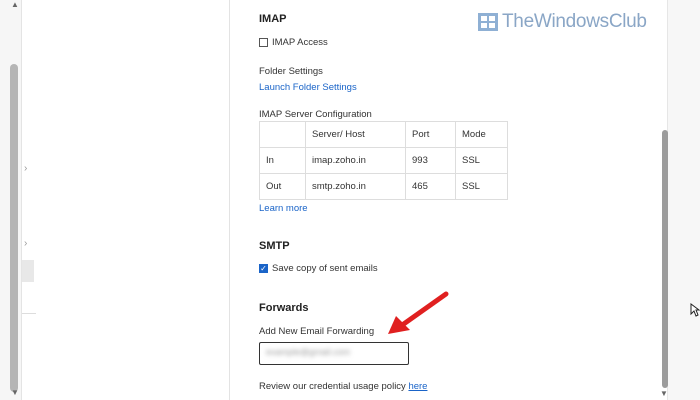  Describe the element at coordinates (695, 310) in the screenshot. I see `mouse-cursor-icon` at that location.